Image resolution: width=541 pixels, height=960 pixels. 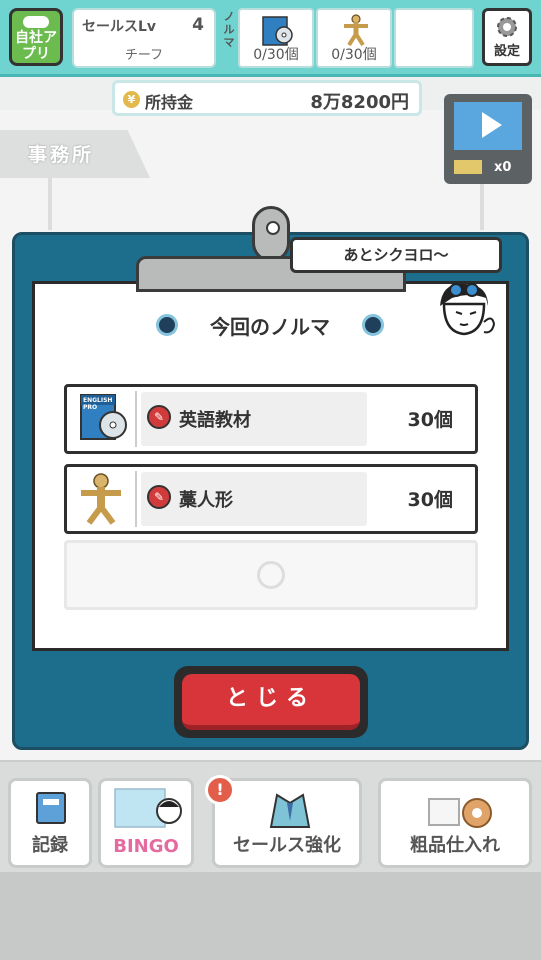 I want to click on video-reward-button: x0, so click(x=488, y=139).